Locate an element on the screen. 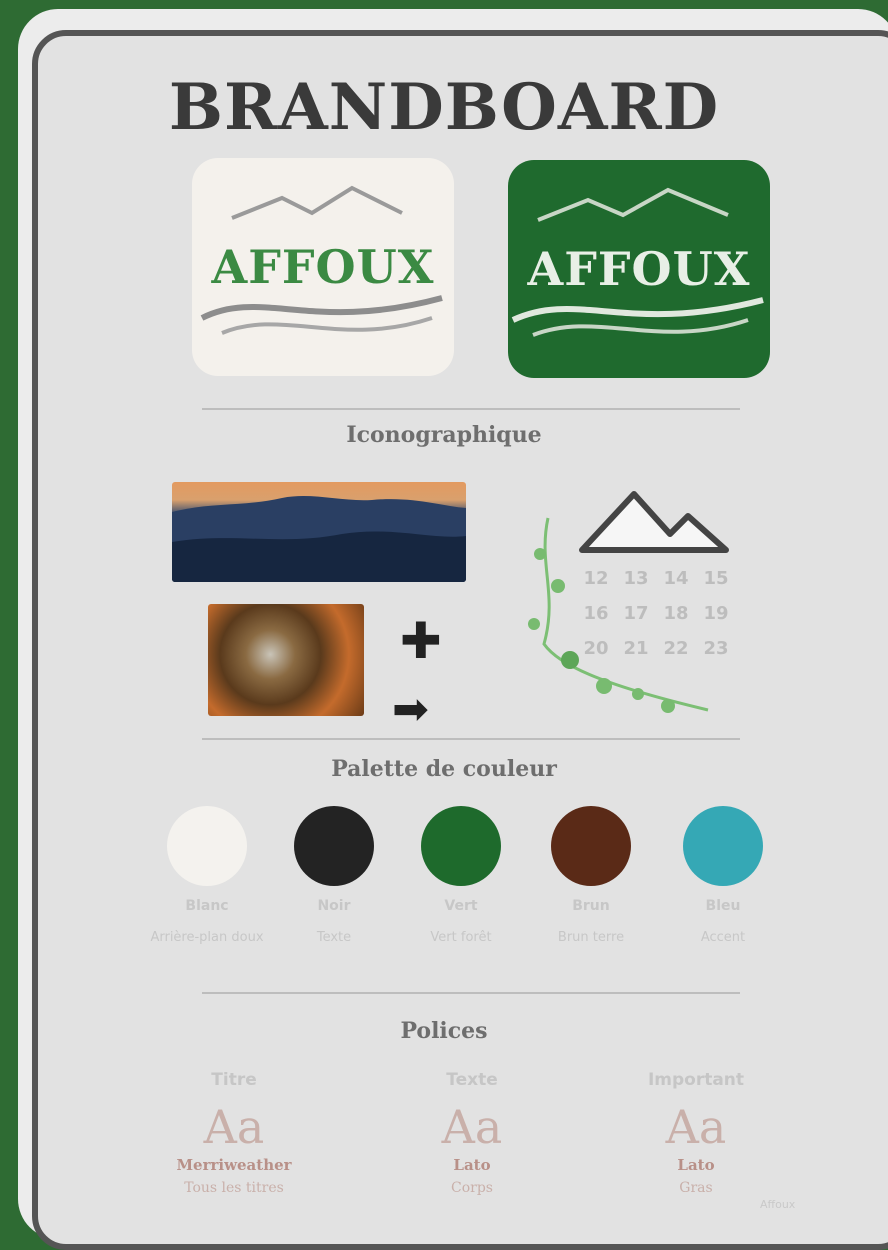 Image resolution: width=888 pixels, height=1250 pixels. calendar-grid: 12 13 14 15 16 17 18 19 20 21 22 23 is located at coordinates (656, 613).